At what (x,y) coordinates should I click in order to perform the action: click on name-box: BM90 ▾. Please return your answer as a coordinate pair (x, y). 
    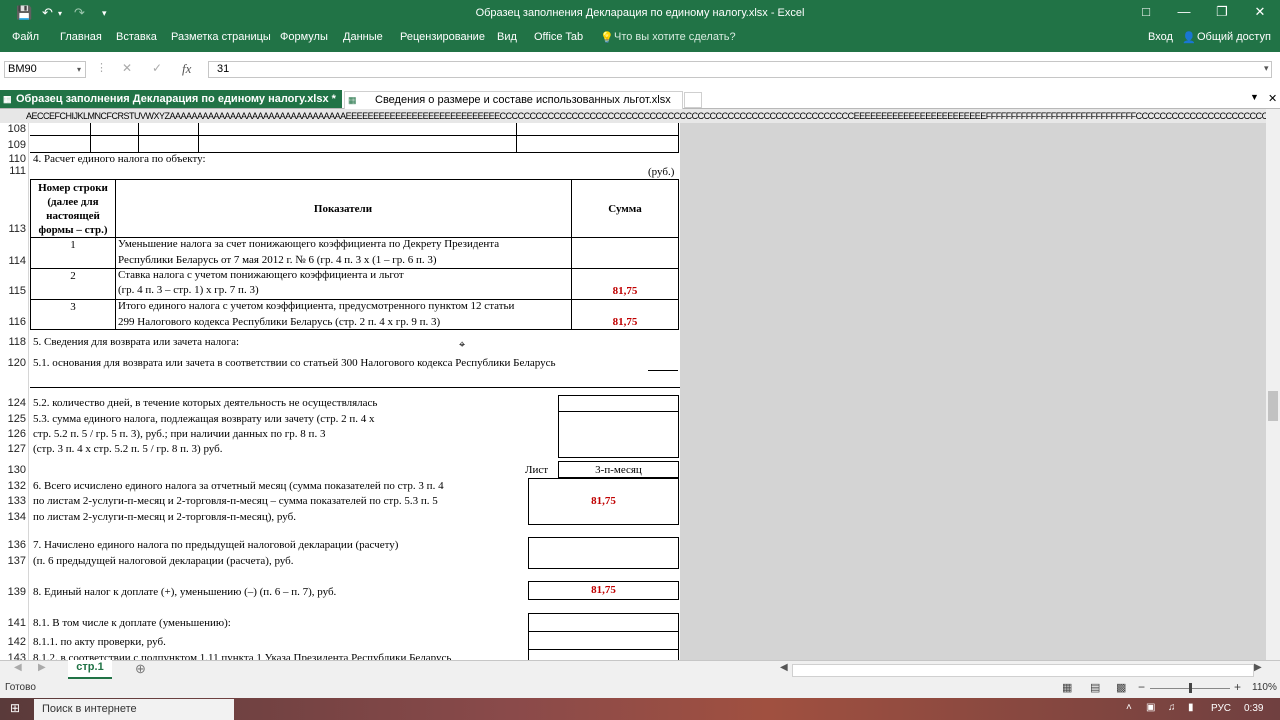
    Looking at the image, I should click on (45, 69).